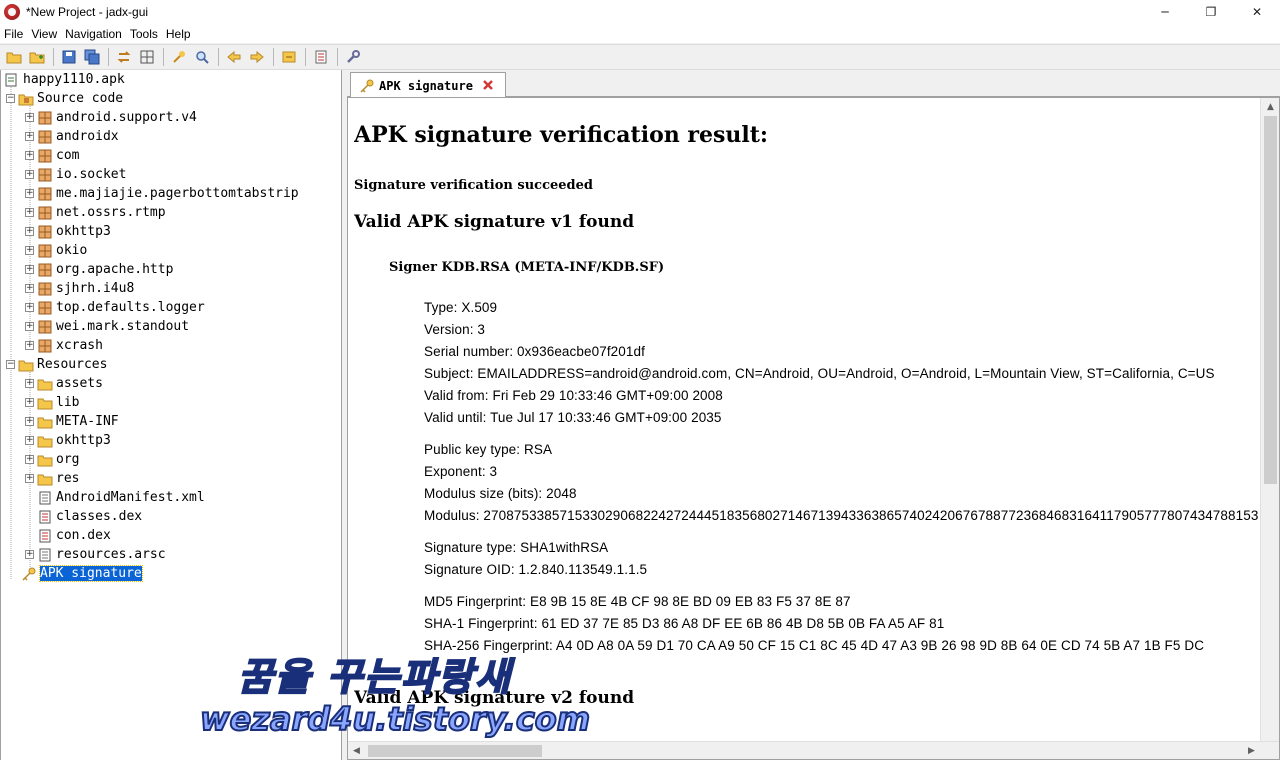 This screenshot has height=760, width=1280. I want to click on save-icon, so click(69, 57).